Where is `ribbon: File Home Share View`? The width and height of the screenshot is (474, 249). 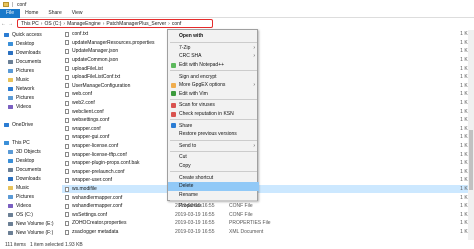
ribbon: File Home Share View is located at coordinates (237, 13).